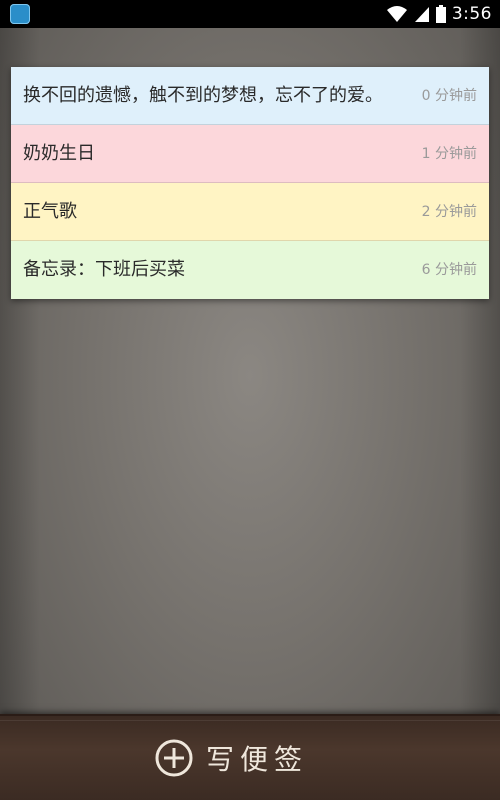  Describe the element at coordinates (257, 759) in the screenshot. I see `write-note-label: 写便签` at that location.